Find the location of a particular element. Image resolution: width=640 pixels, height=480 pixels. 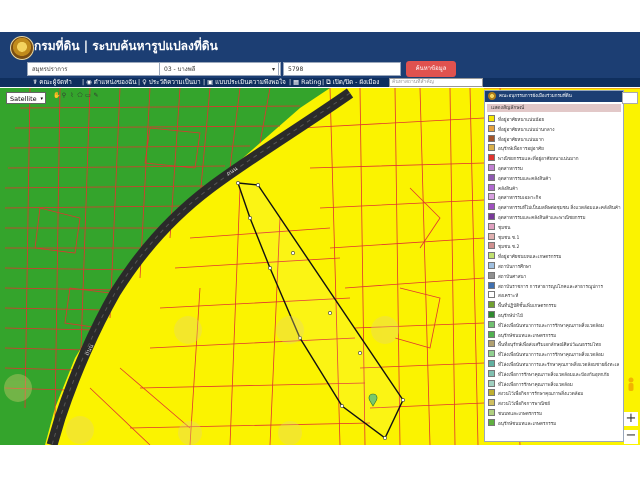

street-view-pegman-icon is located at coordinates (631, 386).